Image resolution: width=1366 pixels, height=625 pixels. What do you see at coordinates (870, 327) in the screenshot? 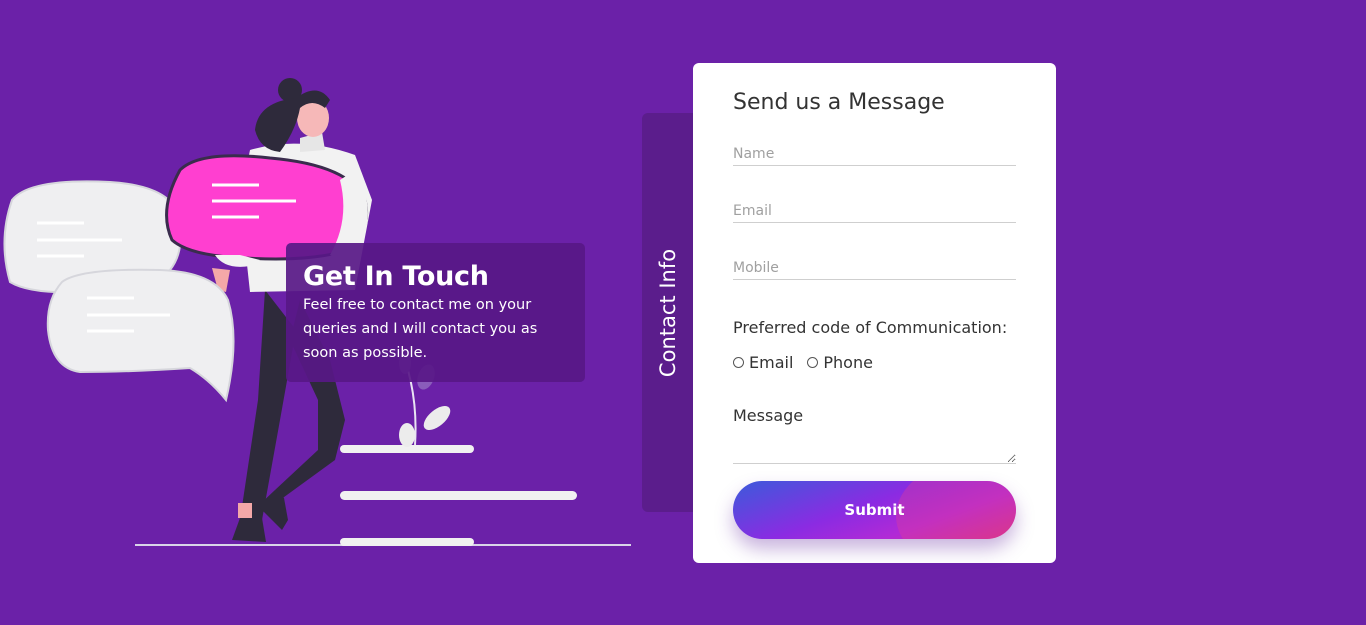
I see `communication-preference-label: Preferred code of Communication:` at bounding box center [870, 327].